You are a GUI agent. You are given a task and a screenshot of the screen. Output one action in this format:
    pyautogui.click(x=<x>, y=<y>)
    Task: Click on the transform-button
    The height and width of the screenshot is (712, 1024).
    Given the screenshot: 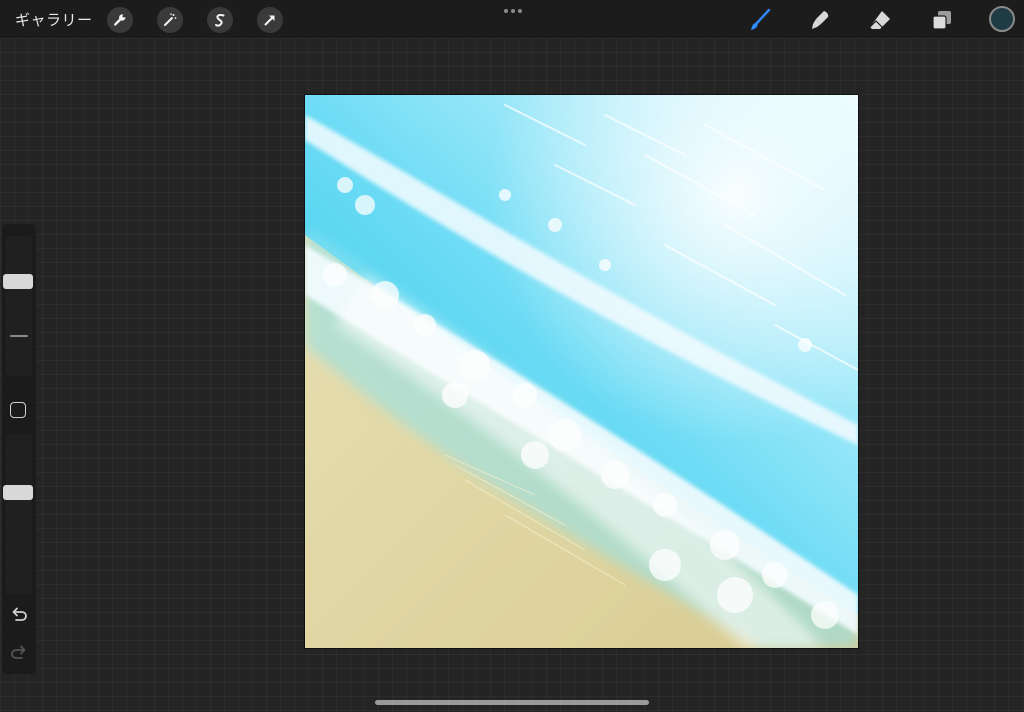 What is the action you would take?
    pyautogui.click(x=270, y=20)
    